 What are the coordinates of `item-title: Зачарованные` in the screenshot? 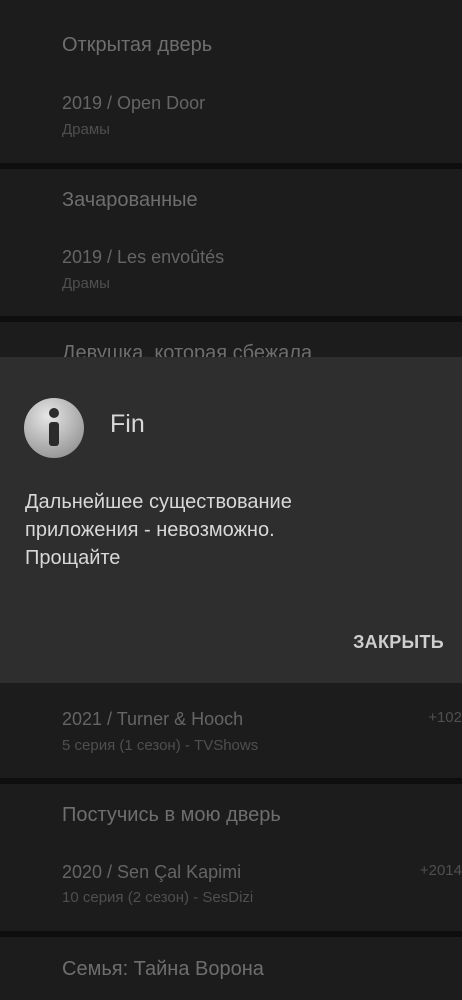 It's located at (130, 200).